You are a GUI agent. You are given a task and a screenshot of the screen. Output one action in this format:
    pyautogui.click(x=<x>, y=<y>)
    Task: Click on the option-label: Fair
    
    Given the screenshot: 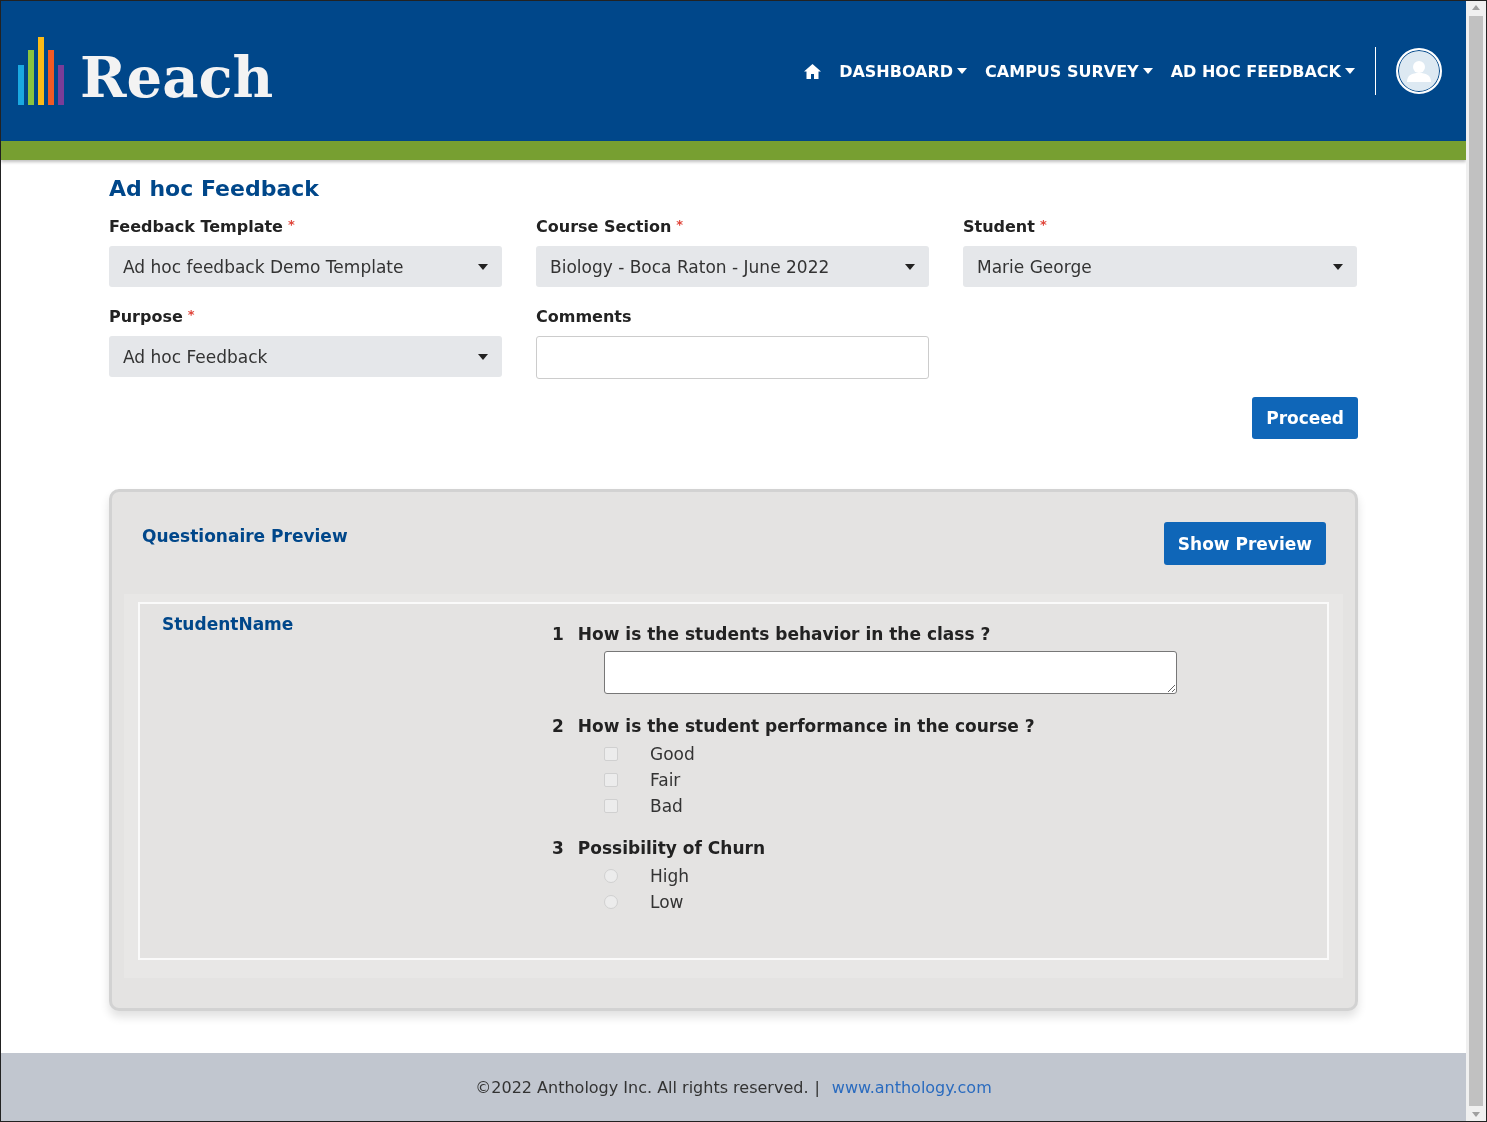 What is the action you would take?
    pyautogui.click(x=665, y=780)
    